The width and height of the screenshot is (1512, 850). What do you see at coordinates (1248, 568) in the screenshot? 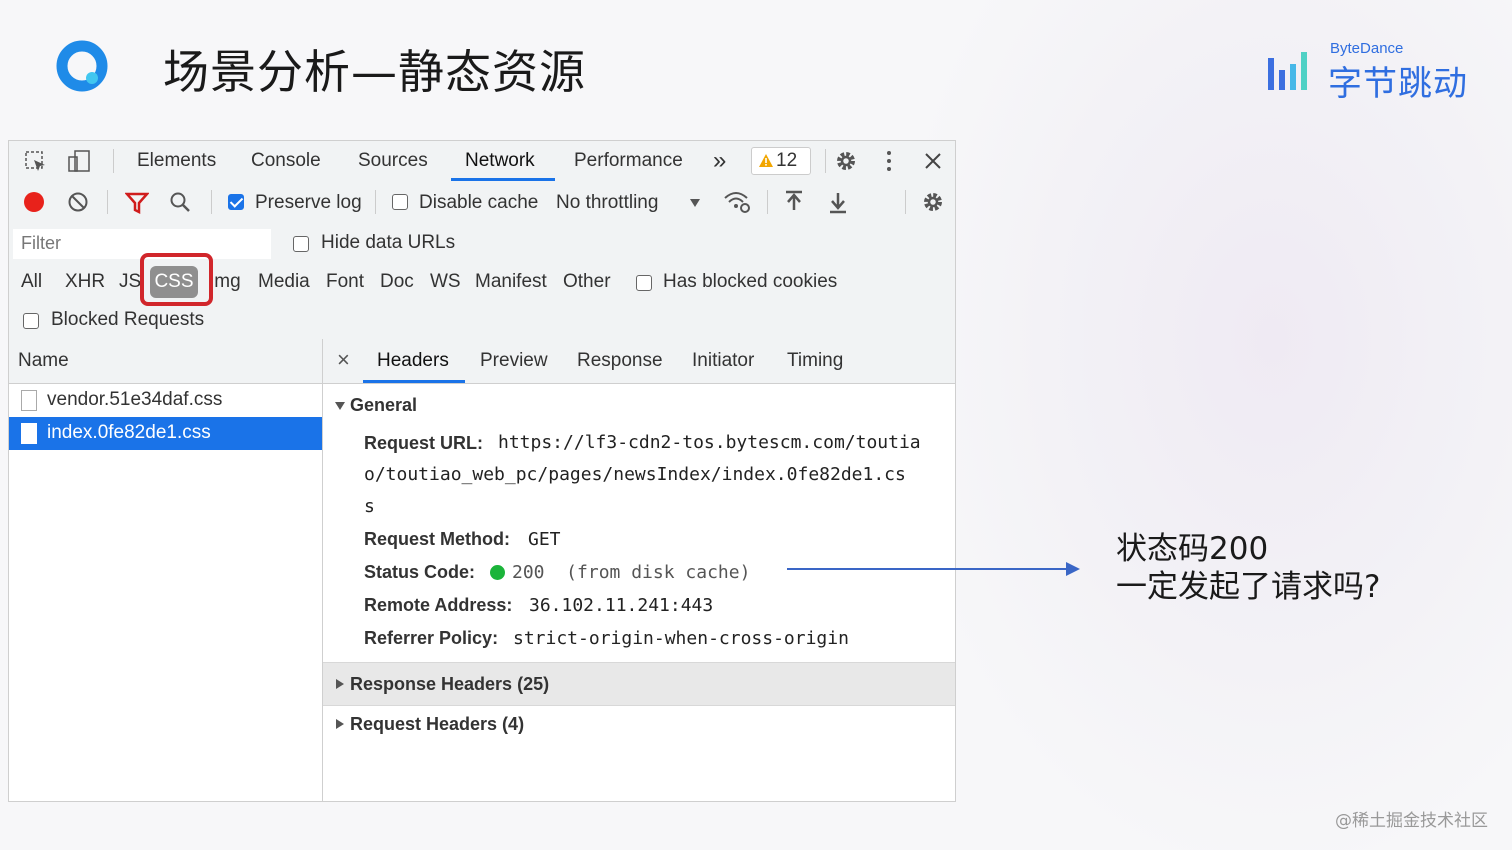
I see `annotation-text: 状态码200 一定发起了请求吗?` at bounding box center [1248, 568].